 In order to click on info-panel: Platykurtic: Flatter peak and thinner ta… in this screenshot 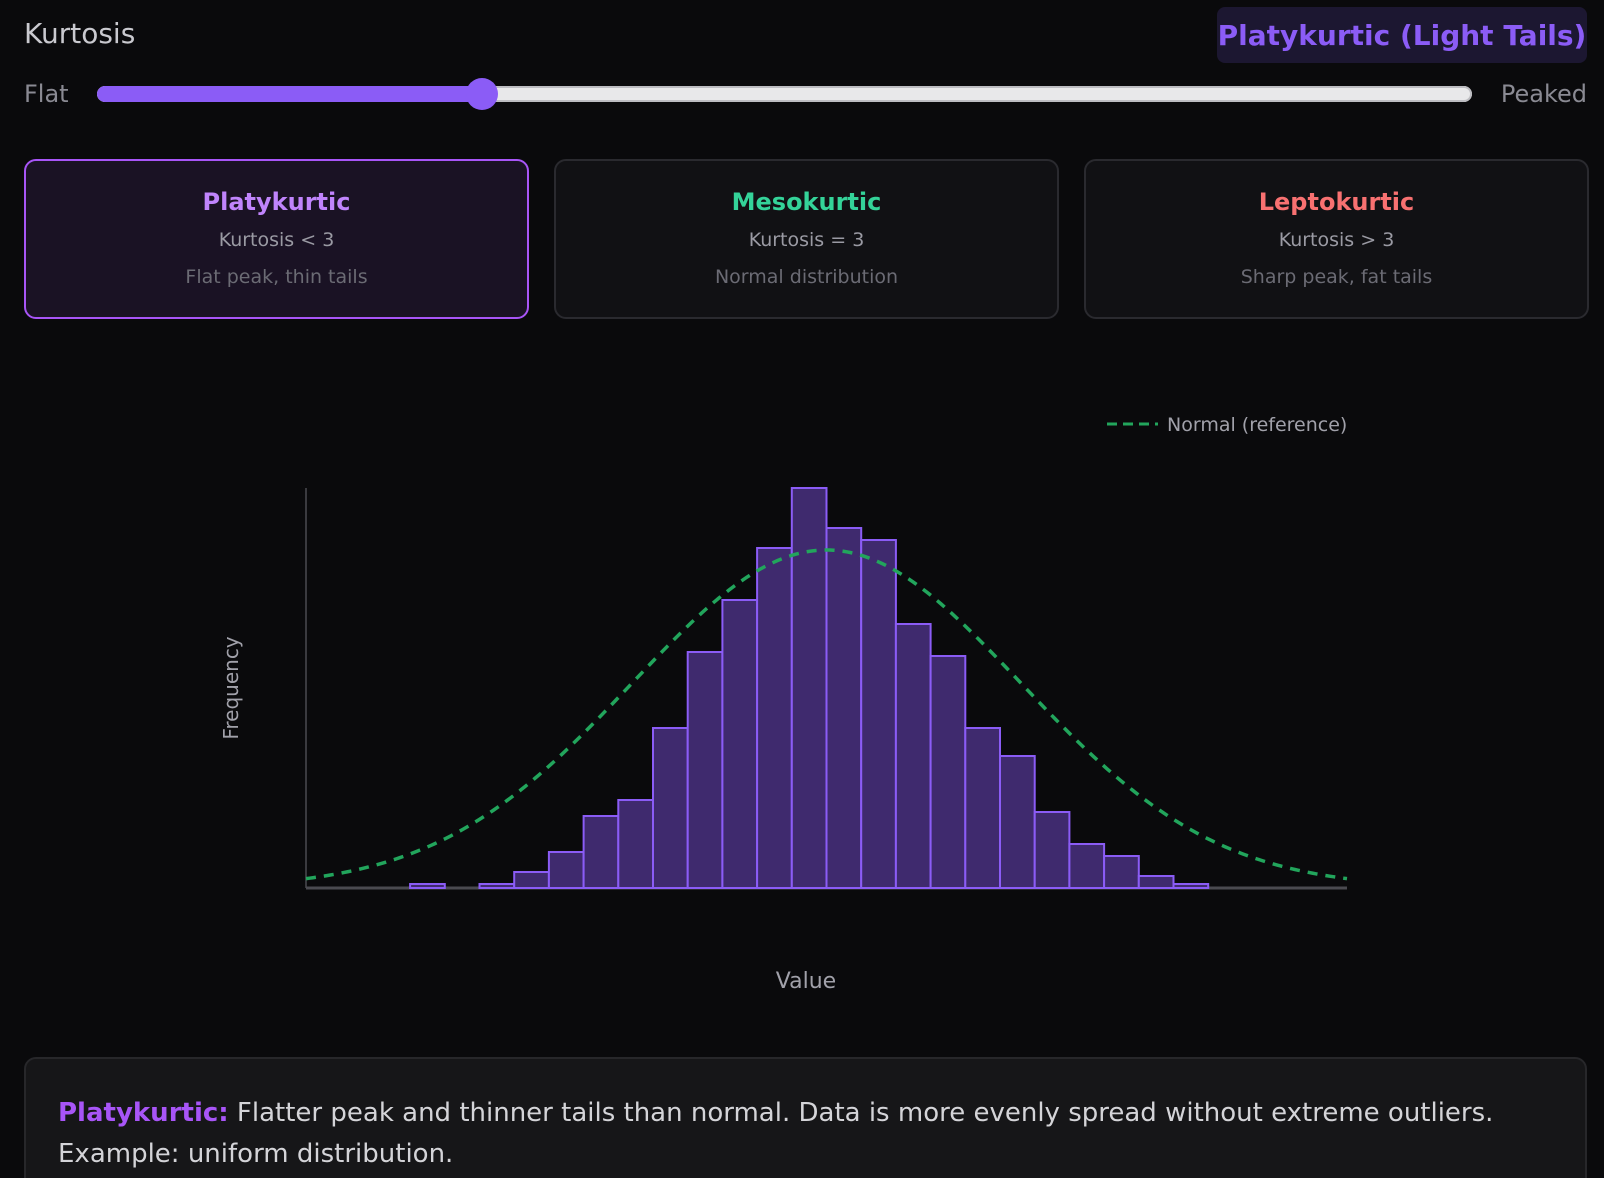, I will do `click(805, 1117)`.